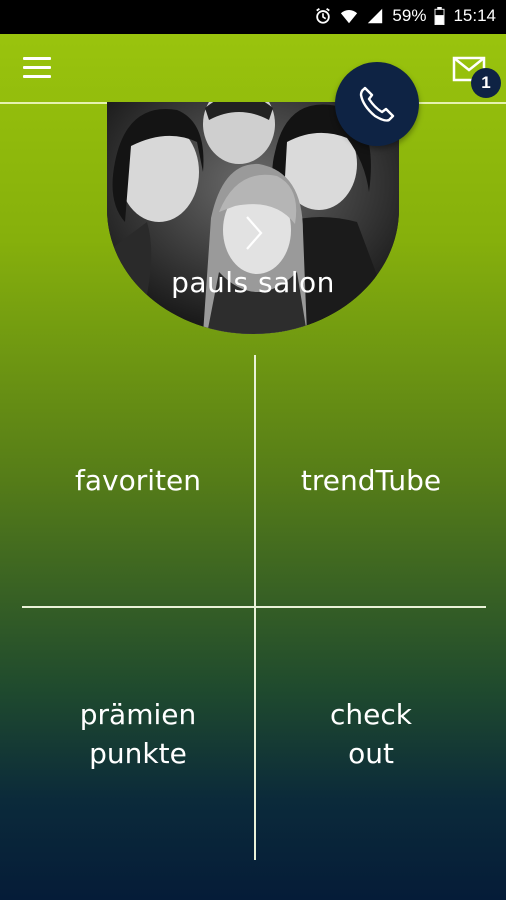  I want to click on wifi-icon, so click(349, 17).